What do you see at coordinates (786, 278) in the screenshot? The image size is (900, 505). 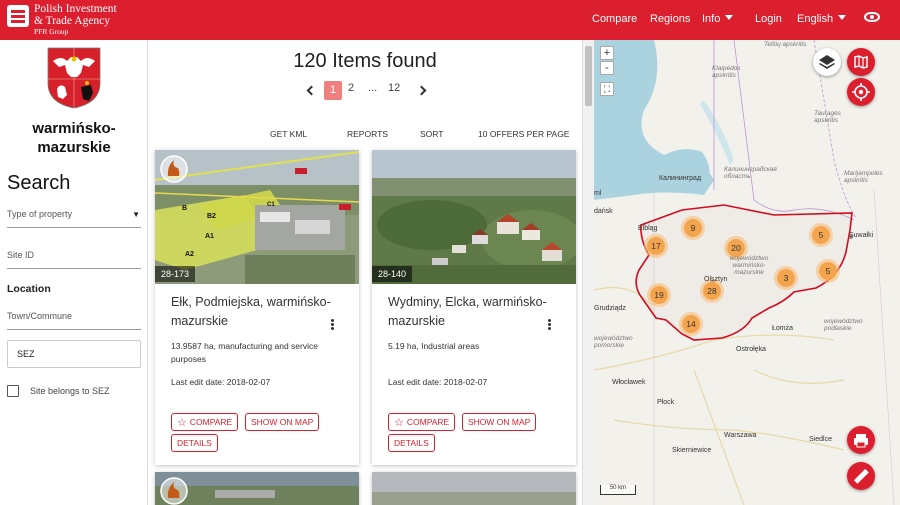 I see `map-cluster: 3` at bounding box center [786, 278].